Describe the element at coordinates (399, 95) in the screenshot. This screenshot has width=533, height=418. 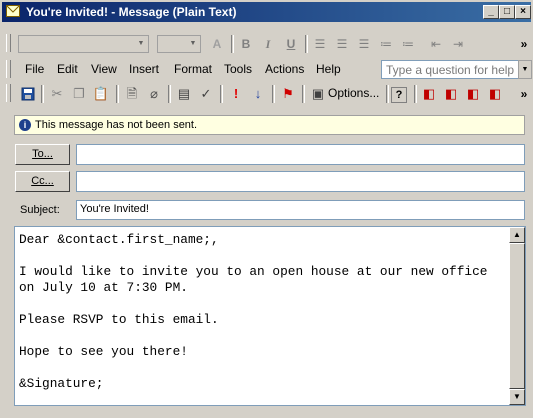
I see `help-icon: ?` at that location.